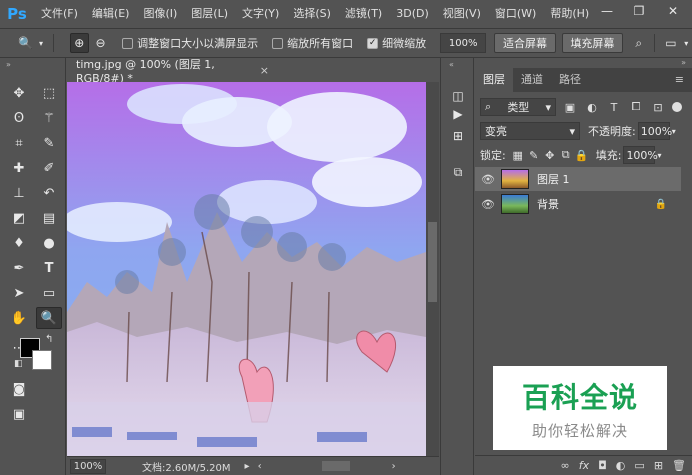  Describe the element at coordinates (19, 318) in the screenshot. I see `hand-tool-icon: ✋` at that location.